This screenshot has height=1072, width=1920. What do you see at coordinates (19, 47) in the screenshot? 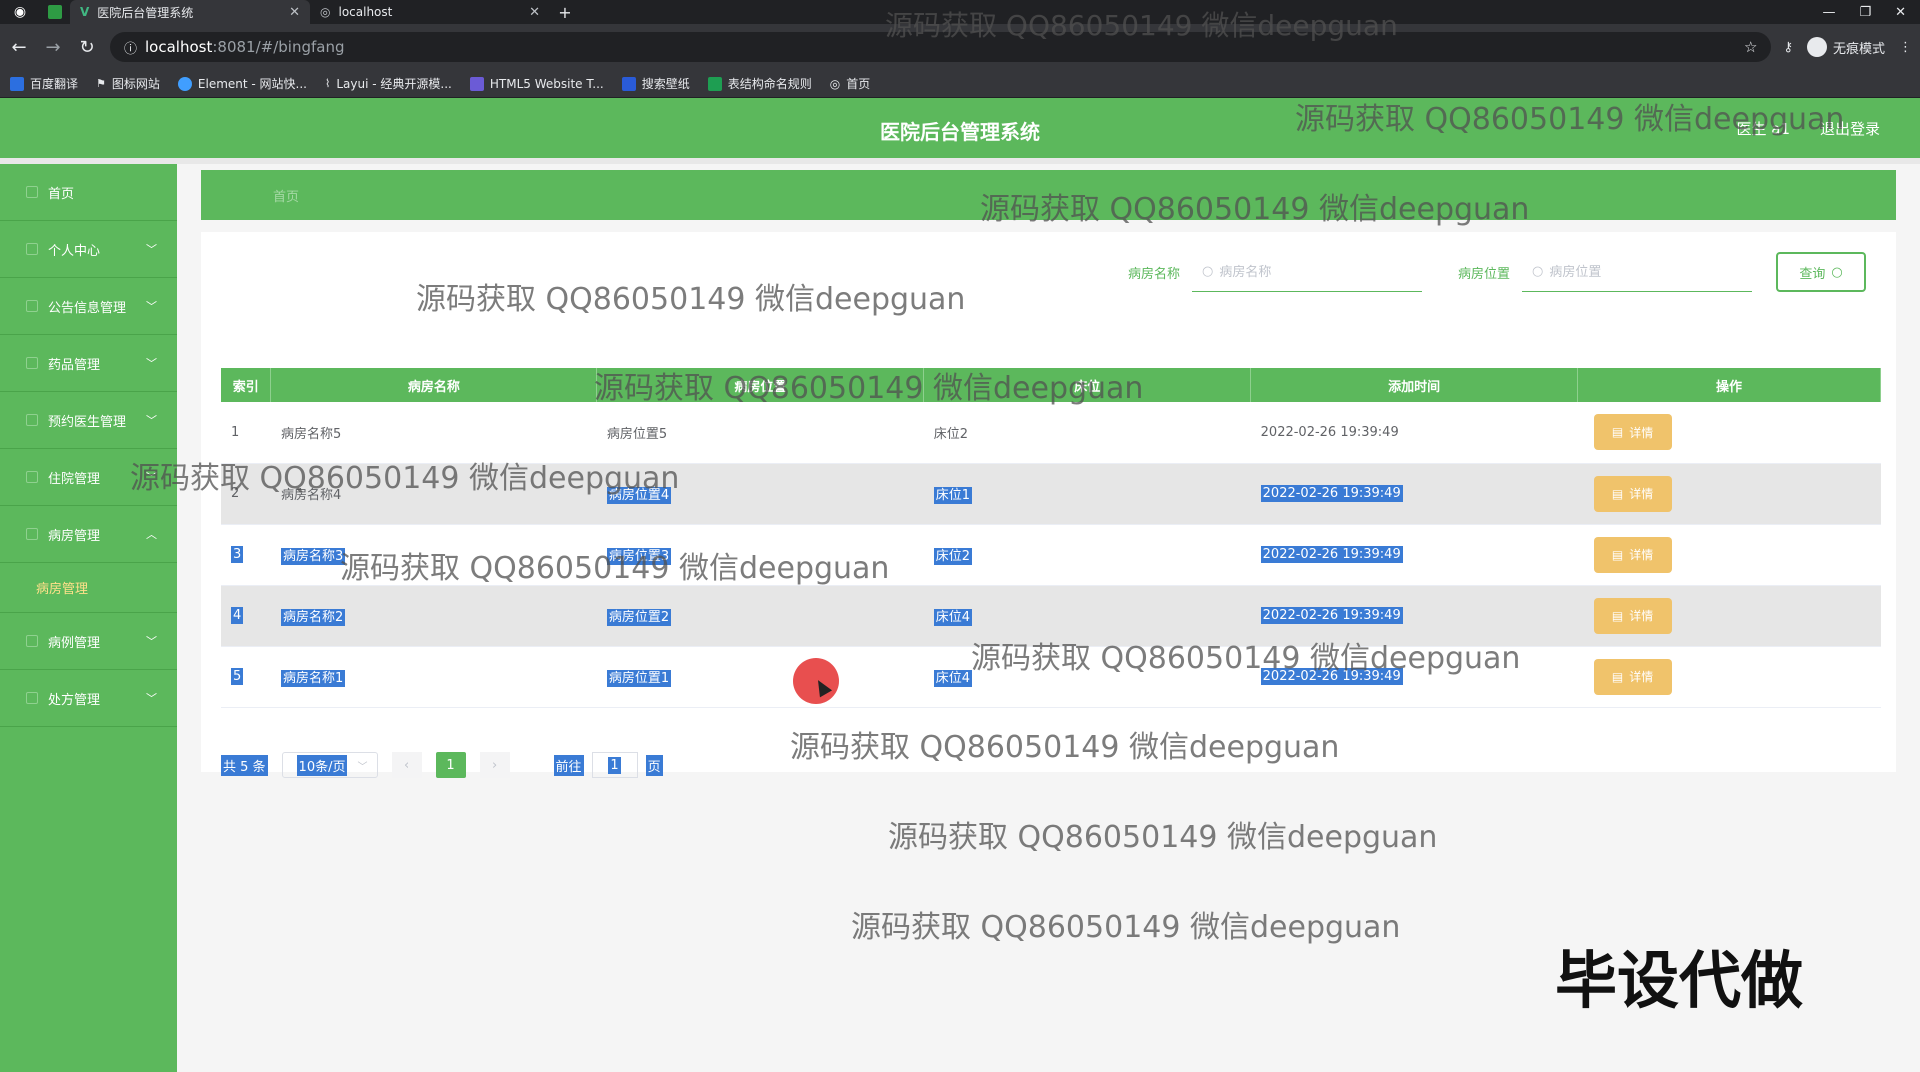
I see `back-icon: ←` at bounding box center [19, 47].